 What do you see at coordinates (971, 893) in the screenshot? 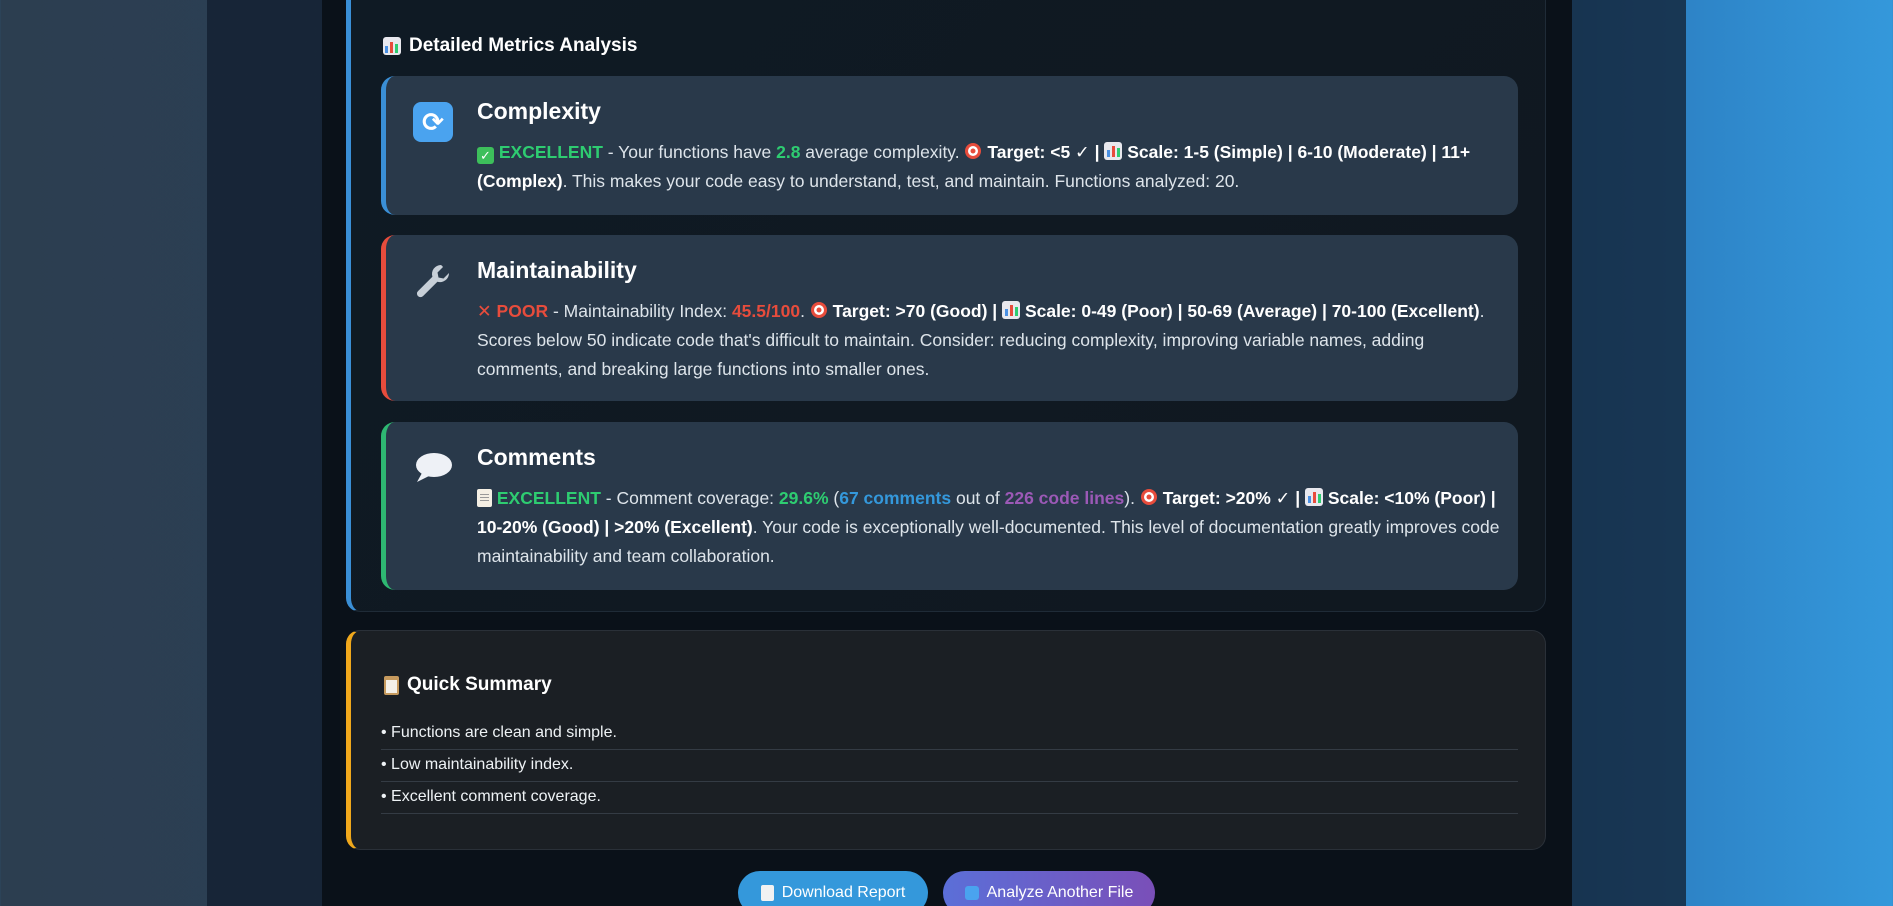
I see `refresh-icon` at bounding box center [971, 893].